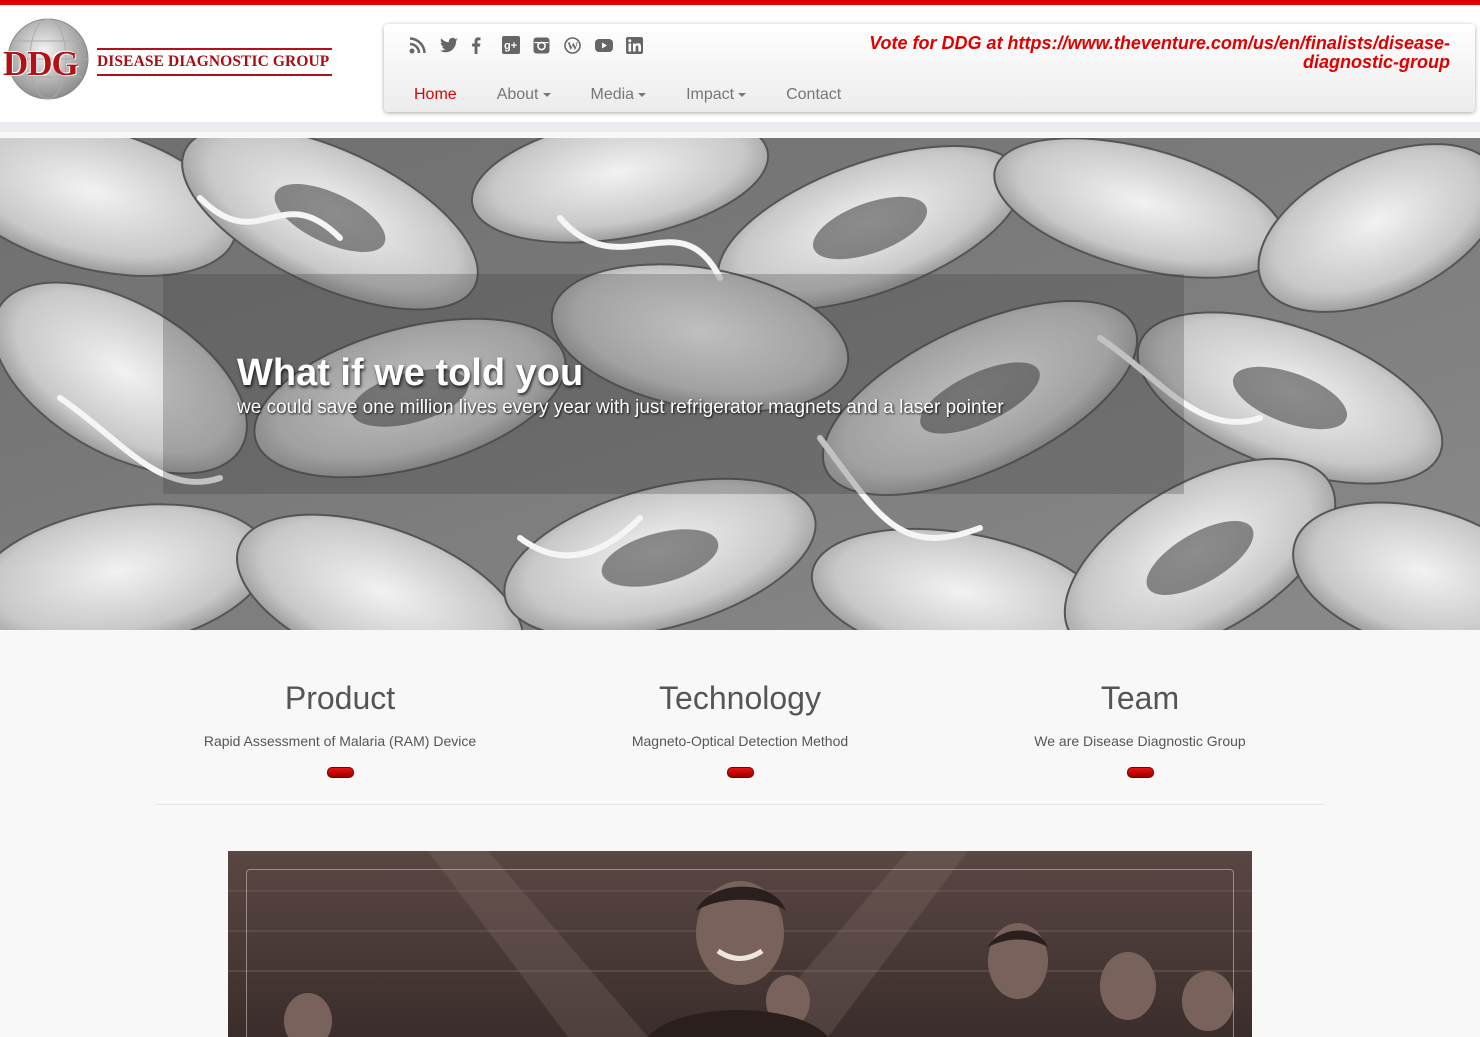 Image resolution: width=1480 pixels, height=1037 pixels. What do you see at coordinates (612, 94) in the screenshot?
I see `menu-media-label: Media` at bounding box center [612, 94].